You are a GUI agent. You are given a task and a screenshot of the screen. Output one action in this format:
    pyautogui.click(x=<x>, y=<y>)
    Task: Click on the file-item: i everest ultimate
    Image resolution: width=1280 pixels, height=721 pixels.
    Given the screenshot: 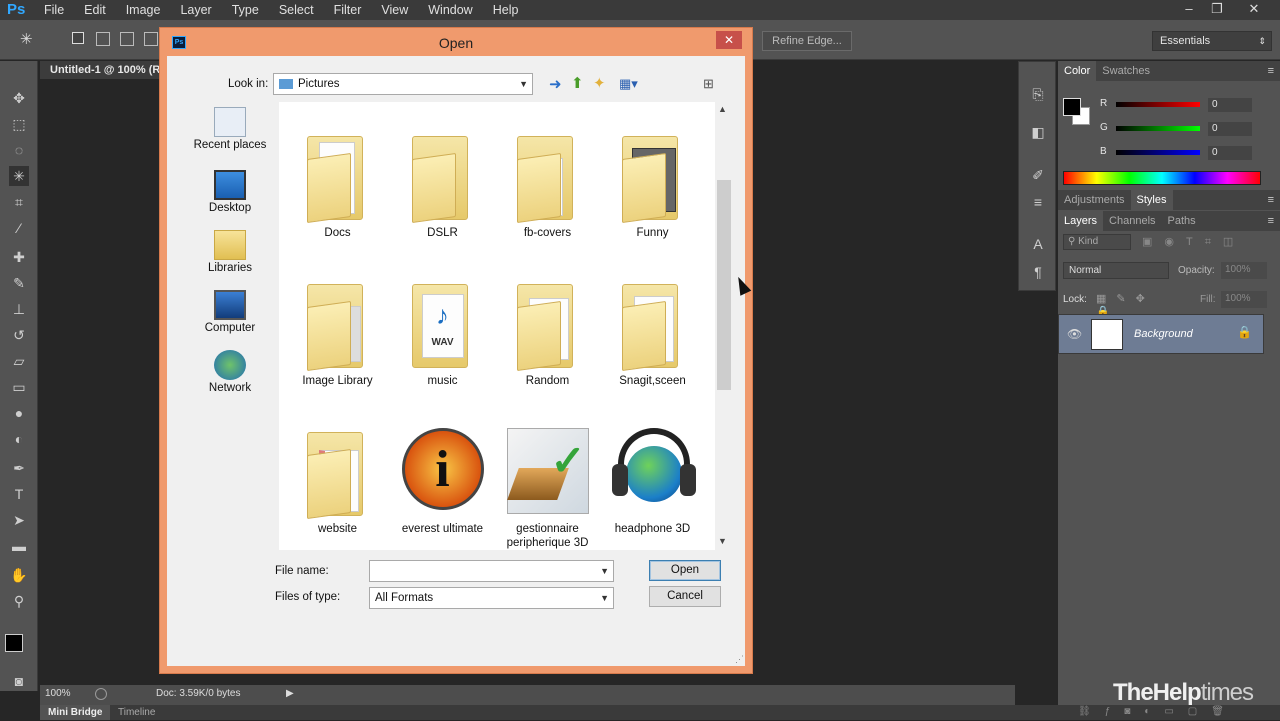 What is the action you would take?
    pyautogui.click(x=442, y=480)
    